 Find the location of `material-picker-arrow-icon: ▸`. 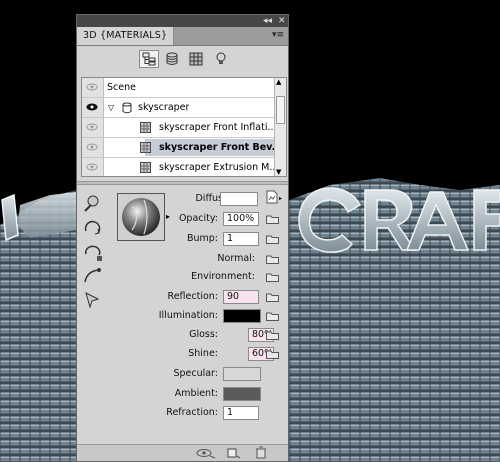

material-picker-arrow-icon: ▸ is located at coordinates (168, 216).